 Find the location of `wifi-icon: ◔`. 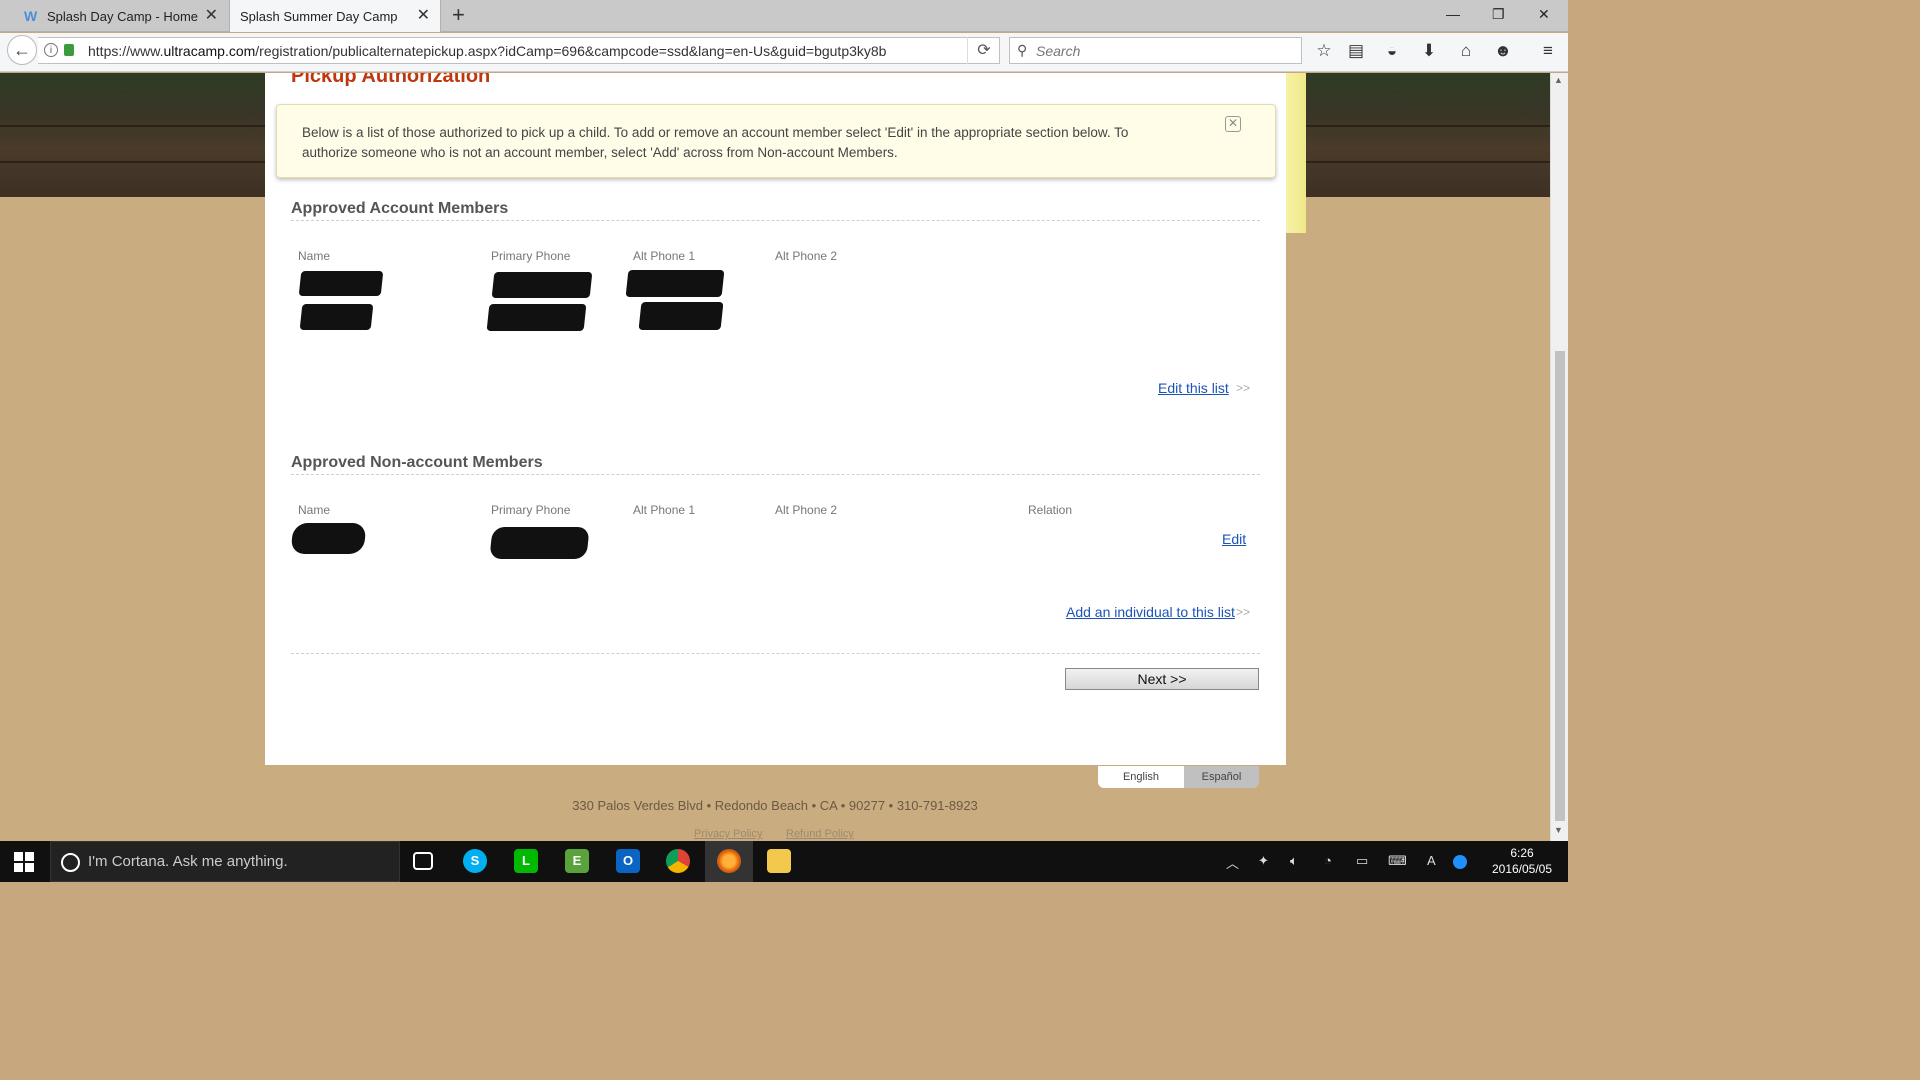

wifi-icon: ◔ is located at coordinates (1328, 860).